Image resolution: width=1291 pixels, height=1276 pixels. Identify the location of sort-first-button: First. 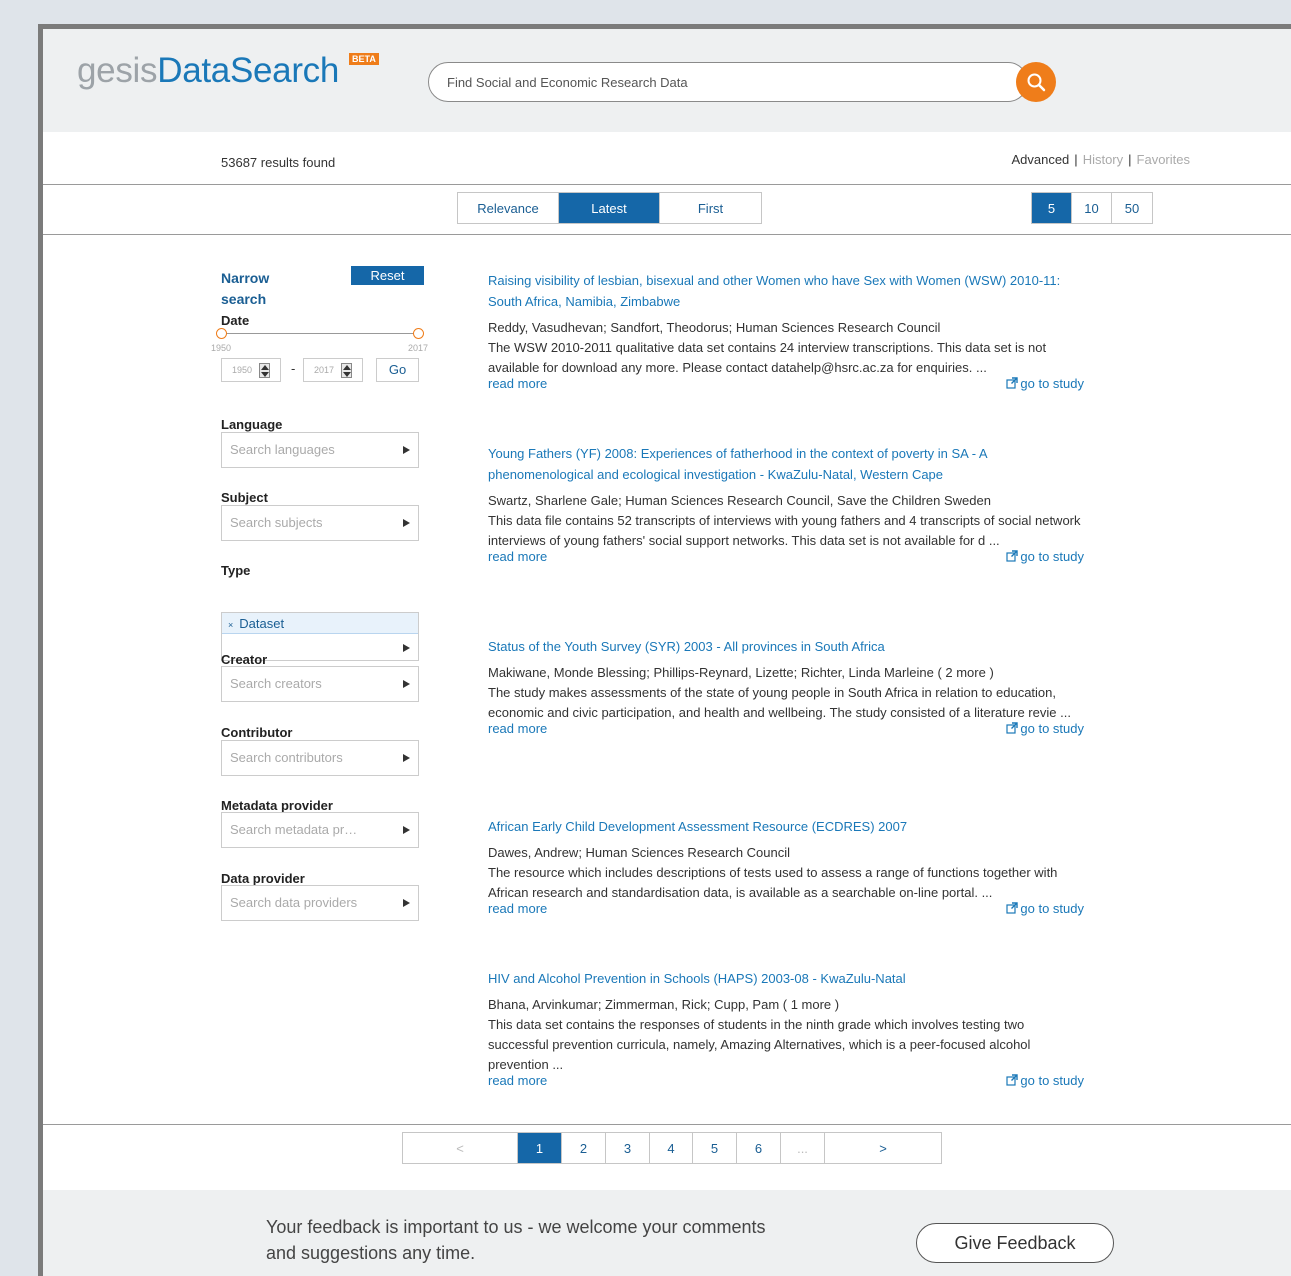
(710, 208).